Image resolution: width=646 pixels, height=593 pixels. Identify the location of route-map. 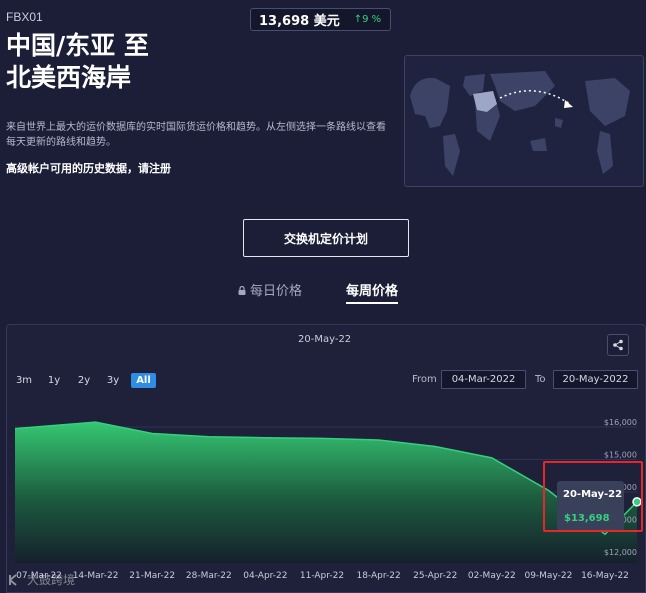
(524, 121).